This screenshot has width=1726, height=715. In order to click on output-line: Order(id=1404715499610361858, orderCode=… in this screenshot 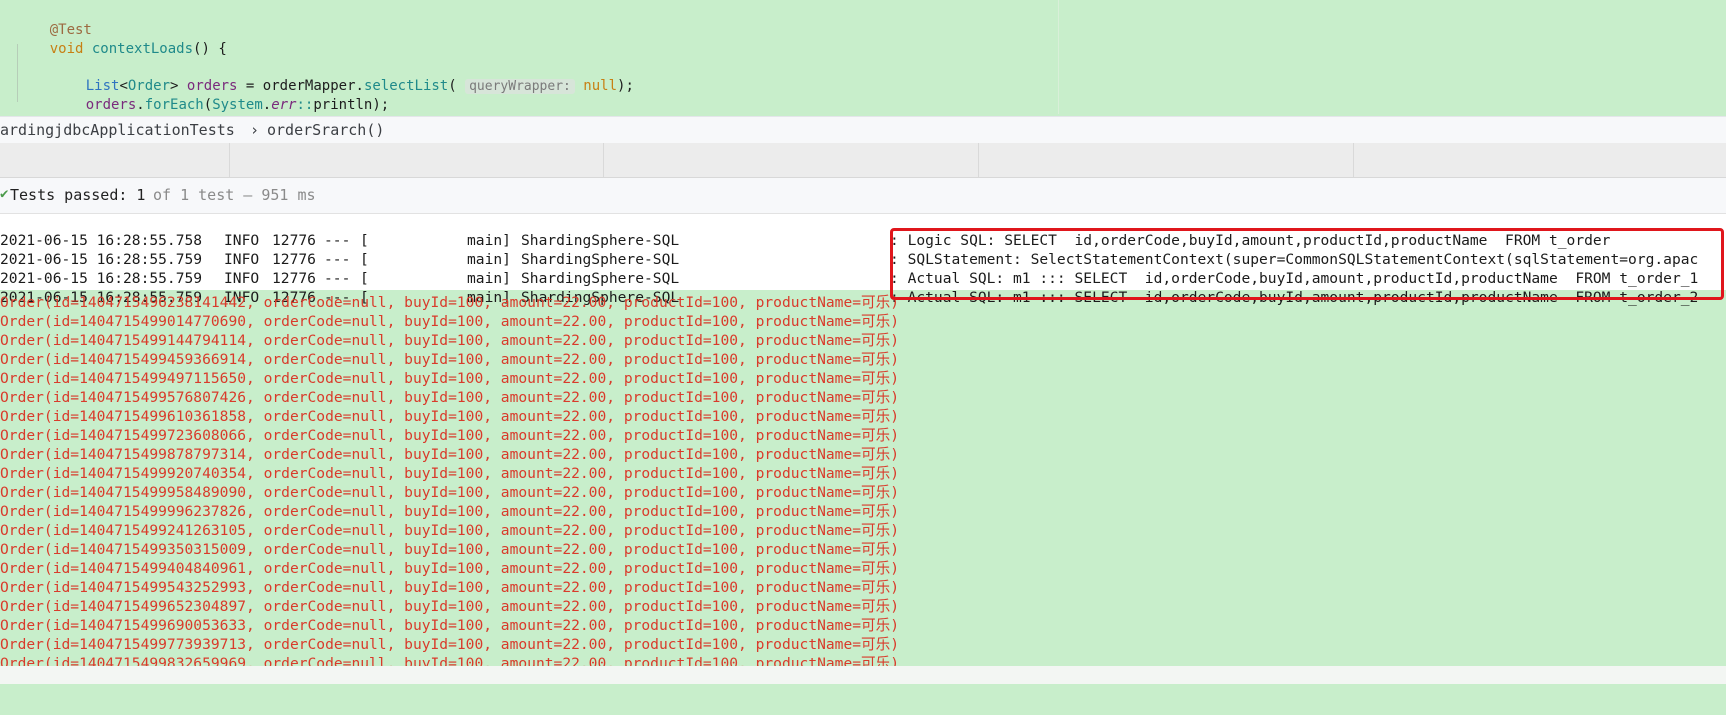, I will do `click(450, 416)`.